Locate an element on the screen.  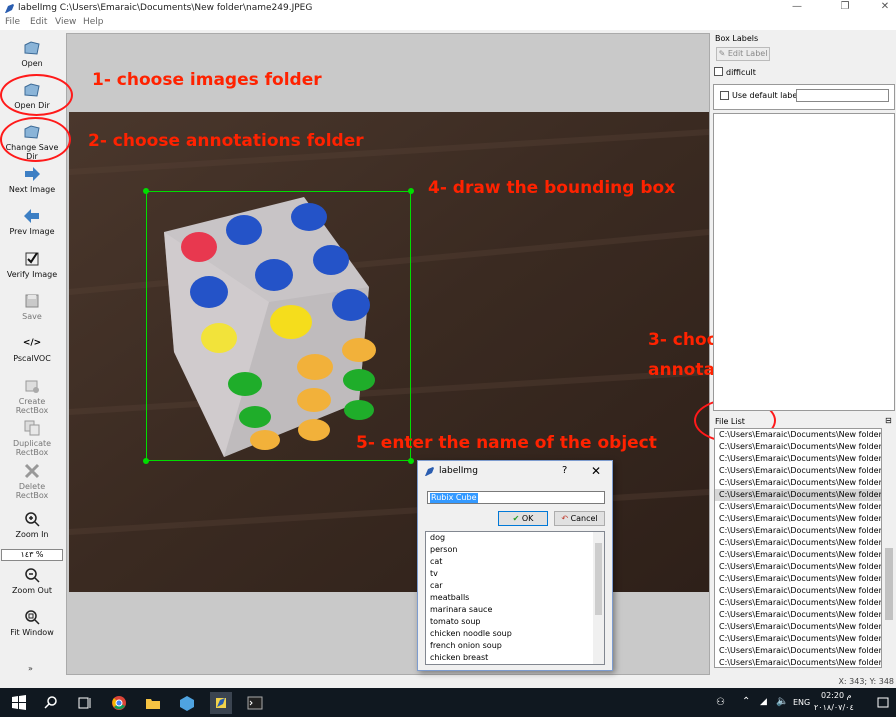
default-label-input is located at coordinates (842, 95).